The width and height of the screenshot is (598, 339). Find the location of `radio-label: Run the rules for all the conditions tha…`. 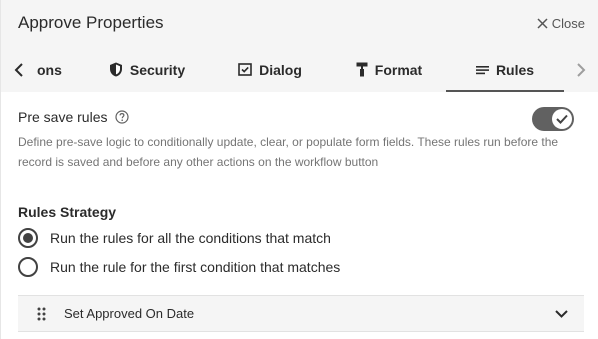

radio-label: Run the rules for all the conditions tha… is located at coordinates (190, 238).